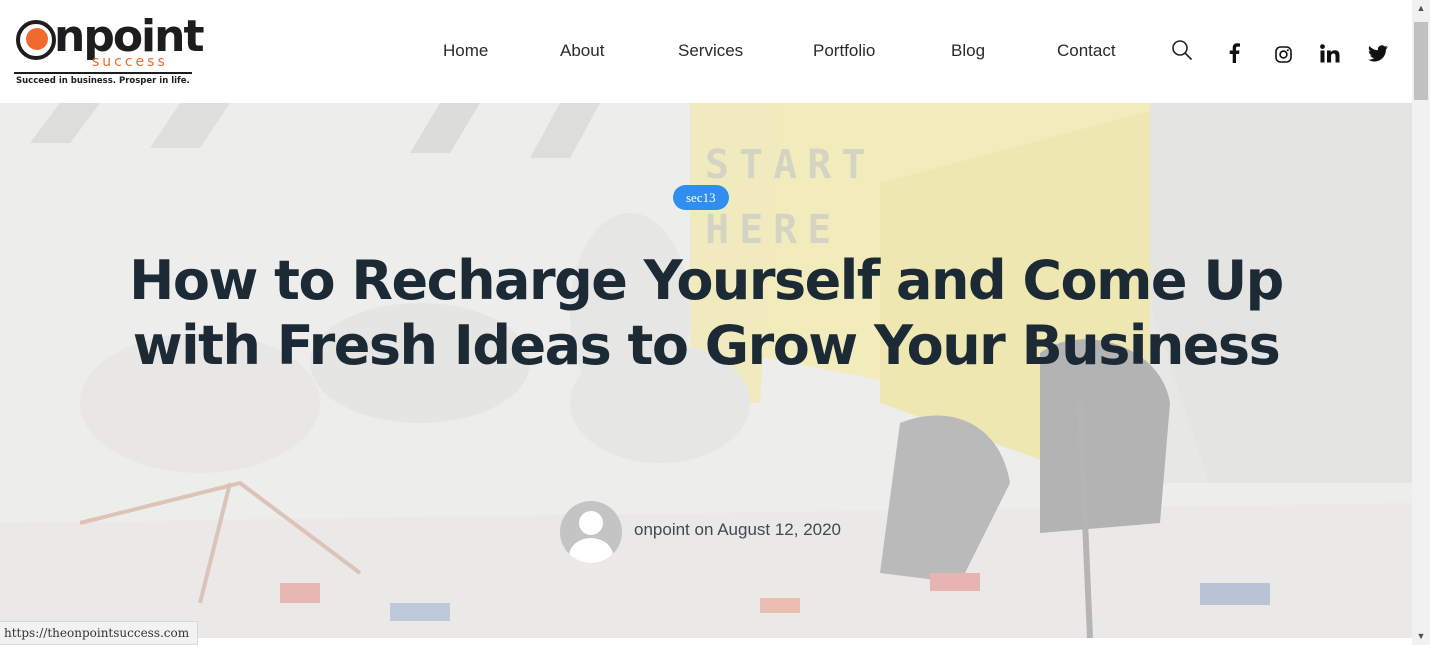  Describe the element at coordinates (591, 523) in the screenshot. I see `avatar-head-shape` at that location.